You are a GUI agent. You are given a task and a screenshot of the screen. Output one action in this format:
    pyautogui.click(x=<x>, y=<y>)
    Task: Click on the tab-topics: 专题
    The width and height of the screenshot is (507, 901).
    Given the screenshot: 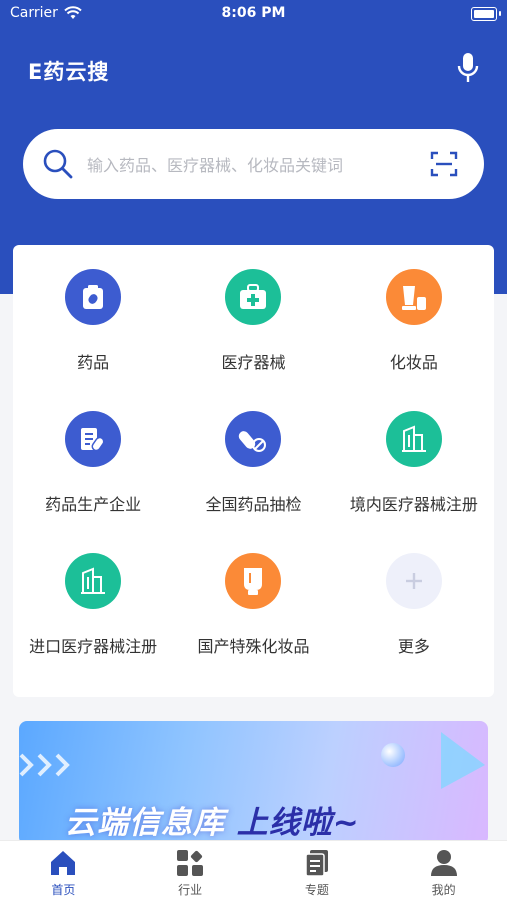 What is the action you would take?
    pyautogui.click(x=317, y=871)
    